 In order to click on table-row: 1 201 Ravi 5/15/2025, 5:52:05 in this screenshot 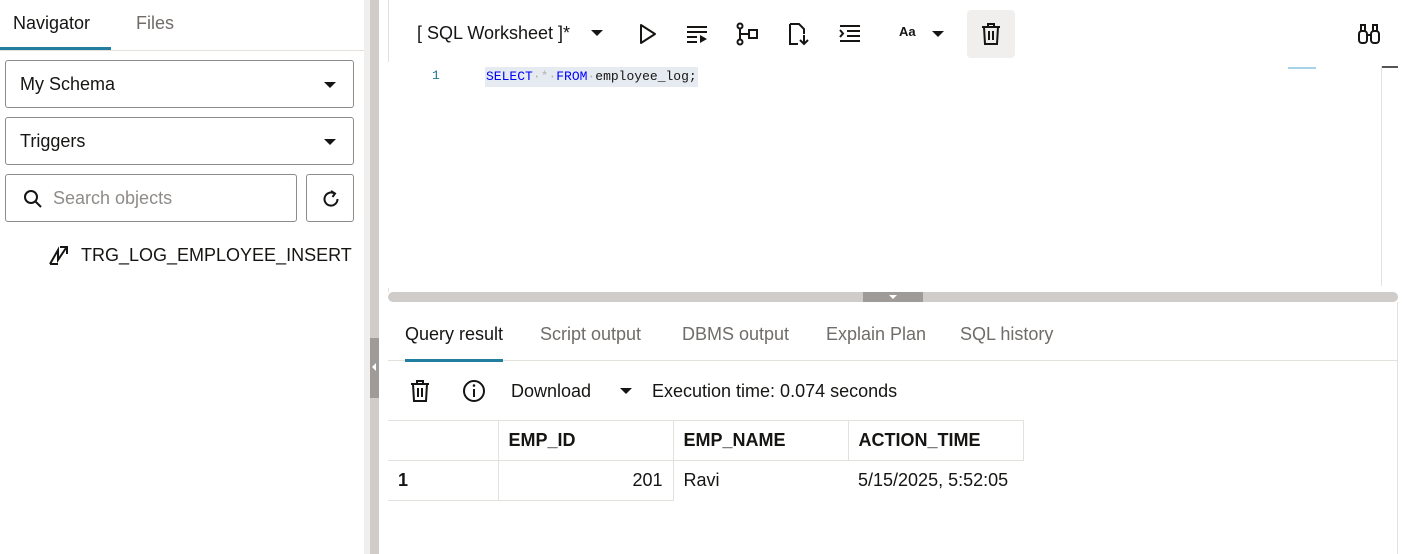, I will do `click(705, 480)`.